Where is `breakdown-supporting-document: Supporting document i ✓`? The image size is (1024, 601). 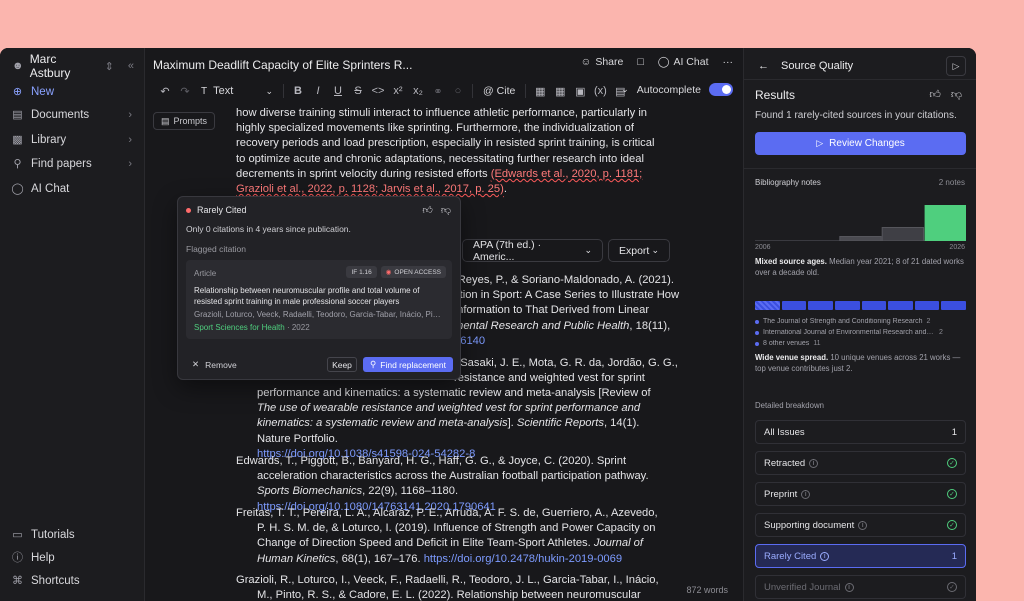
breakdown-supporting-document: Supporting document i ✓ is located at coordinates (860, 525).